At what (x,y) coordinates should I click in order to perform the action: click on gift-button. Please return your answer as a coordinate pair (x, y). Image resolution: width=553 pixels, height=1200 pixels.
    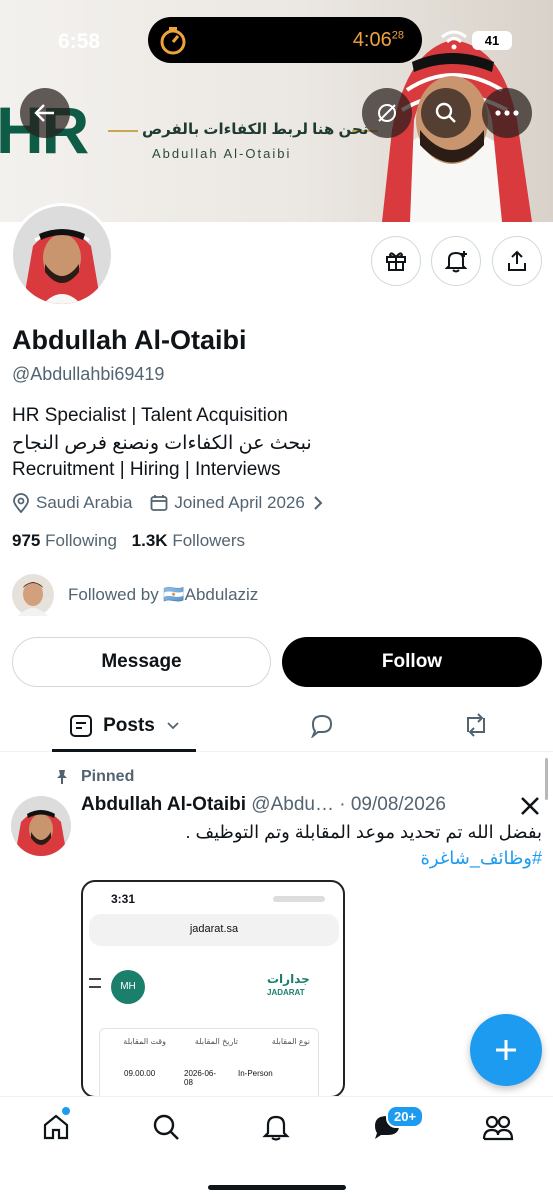
    Looking at the image, I should click on (396, 261).